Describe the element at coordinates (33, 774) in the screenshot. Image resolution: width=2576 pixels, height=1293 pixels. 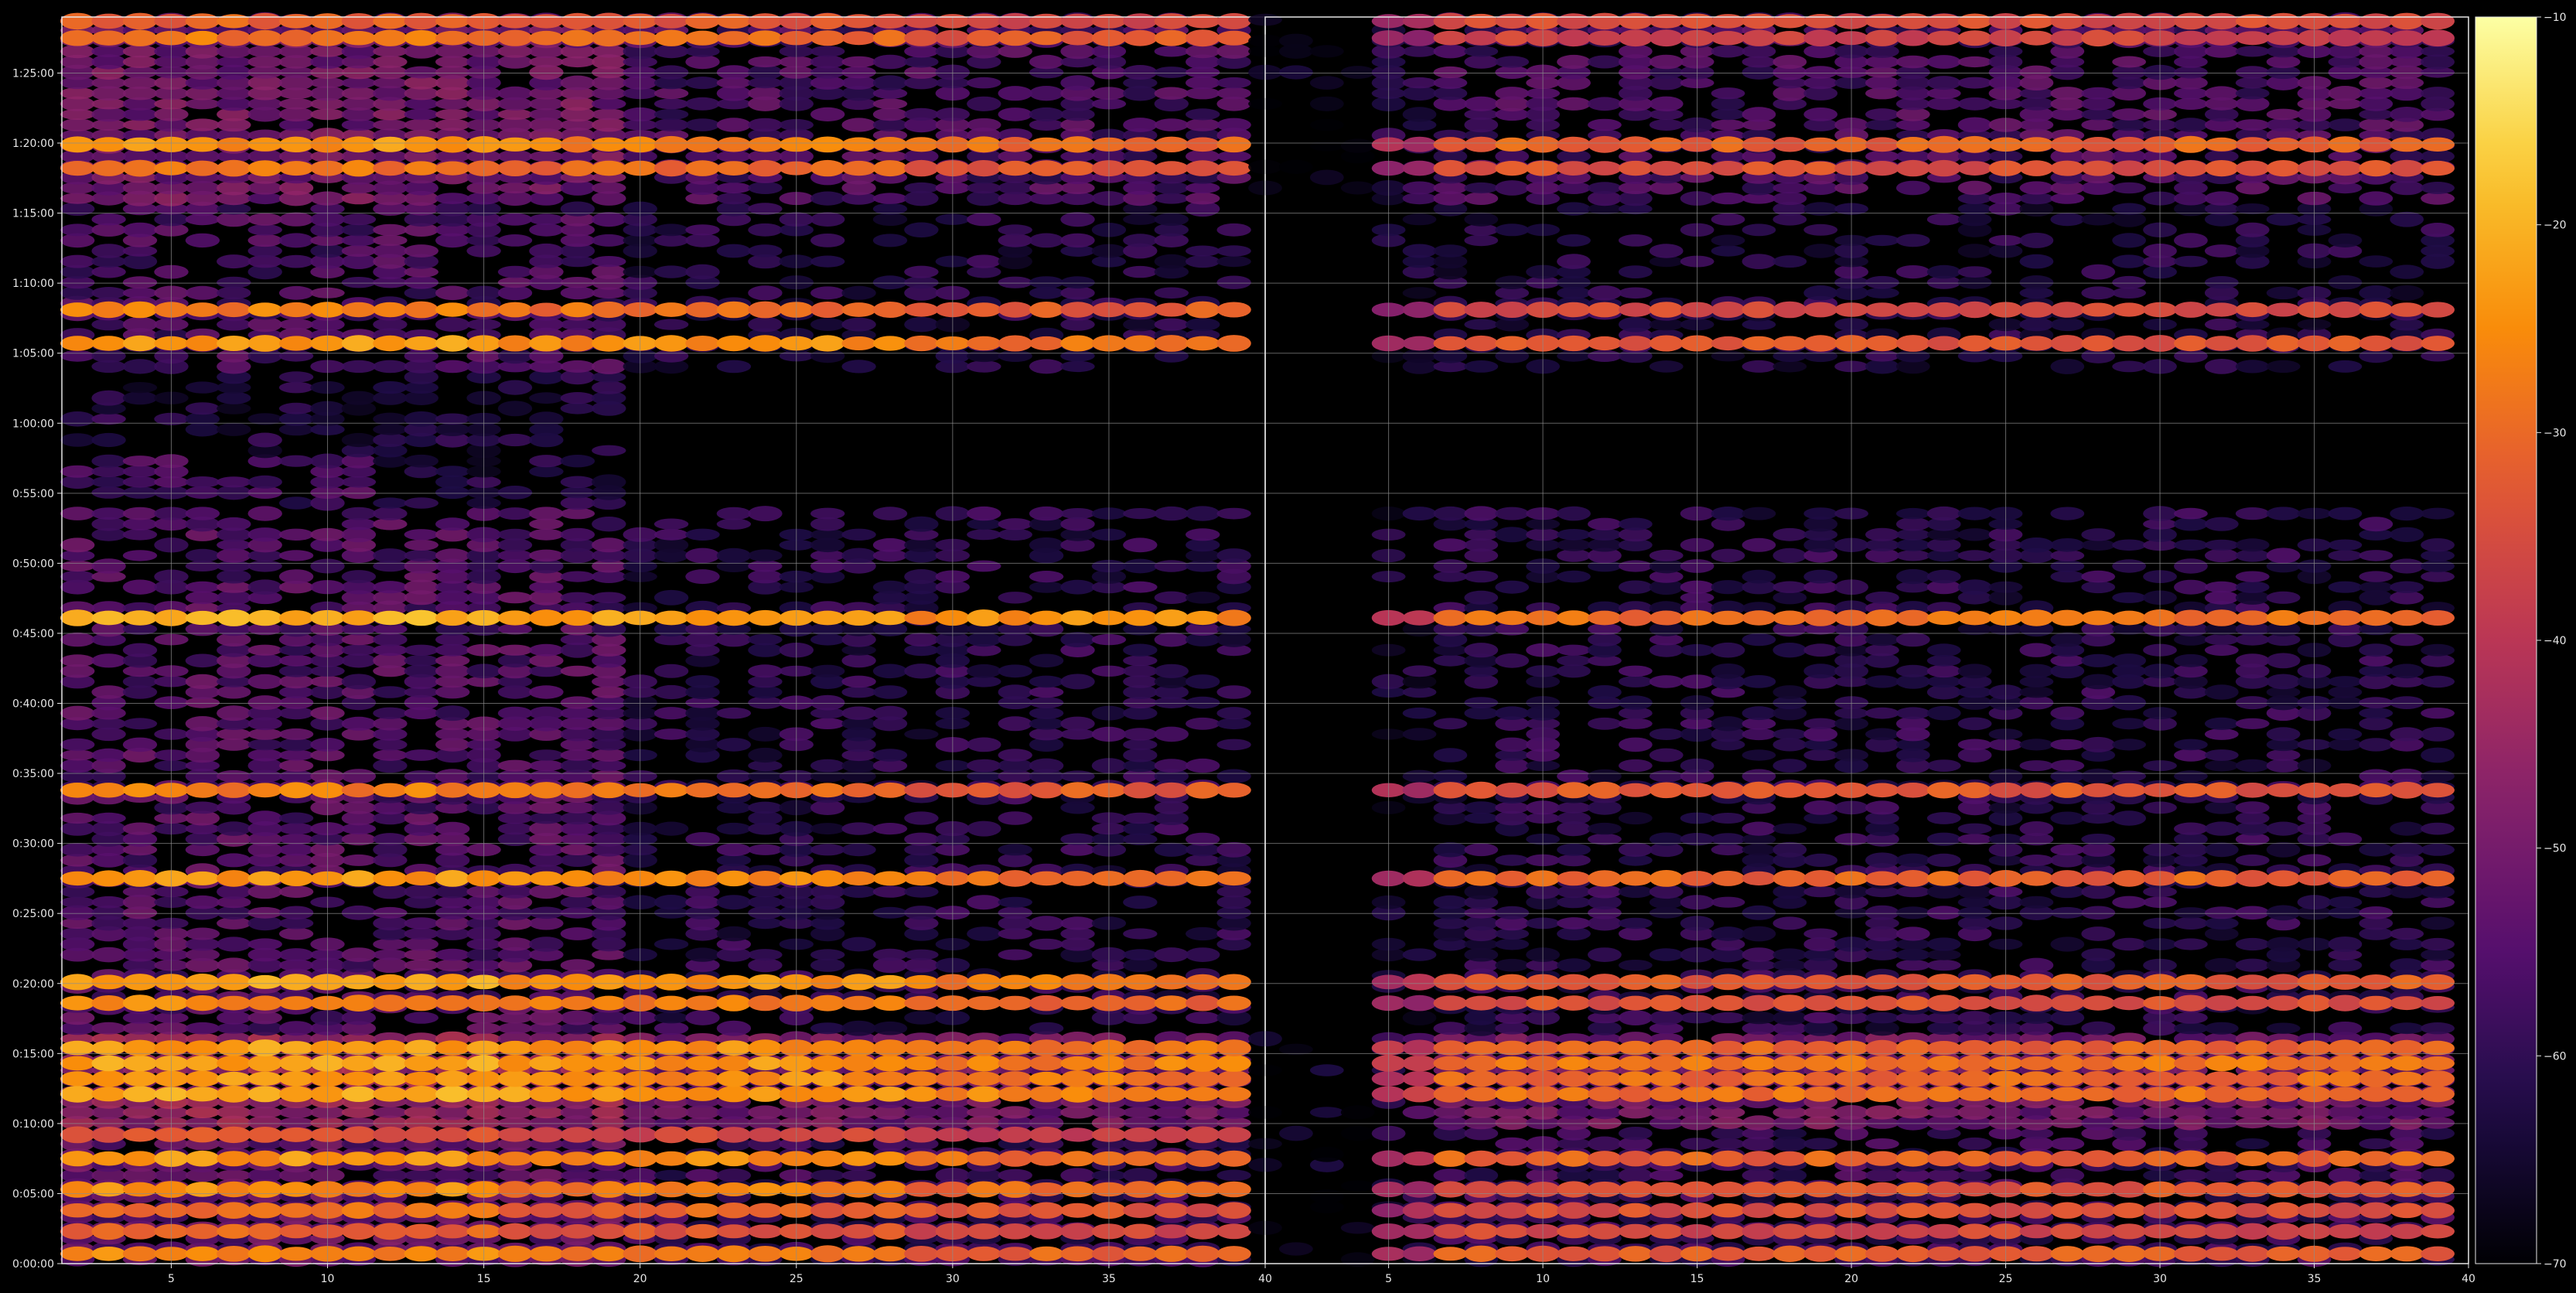
I see `y-tick-label: 0:35:00` at that location.